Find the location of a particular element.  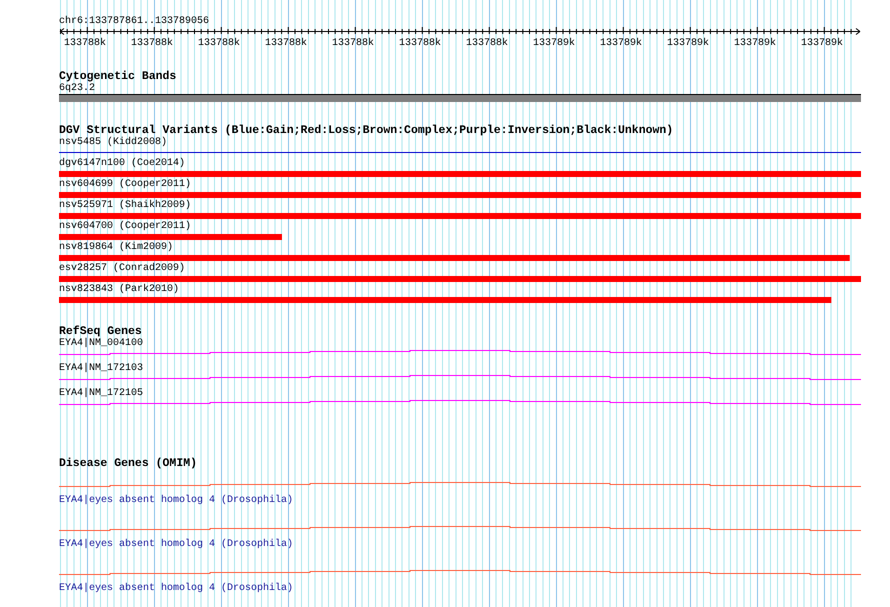

variant-label: nsv604700 (Cooper2011) is located at coordinates (125, 227).